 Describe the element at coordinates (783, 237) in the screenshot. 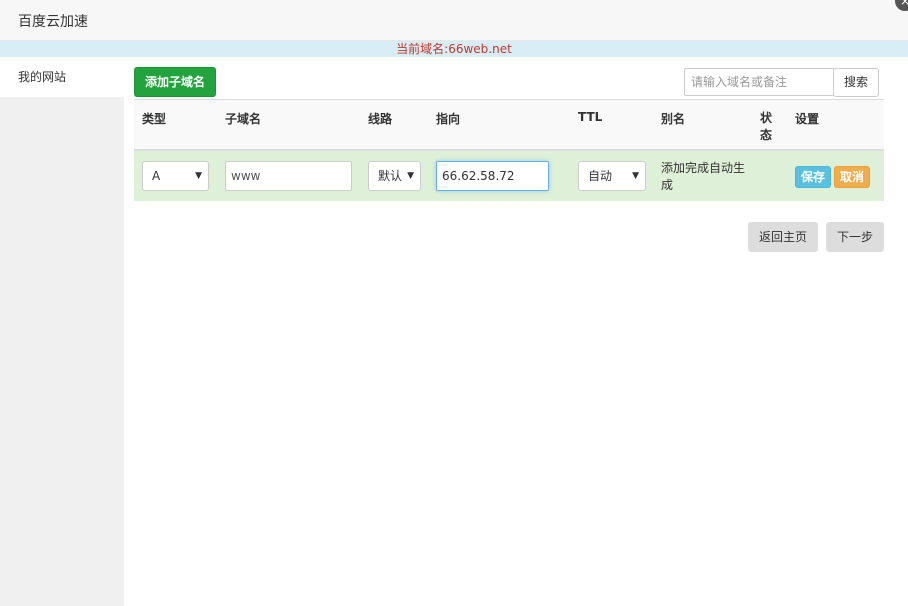

I see `back-to-home-button: 返回主页` at that location.